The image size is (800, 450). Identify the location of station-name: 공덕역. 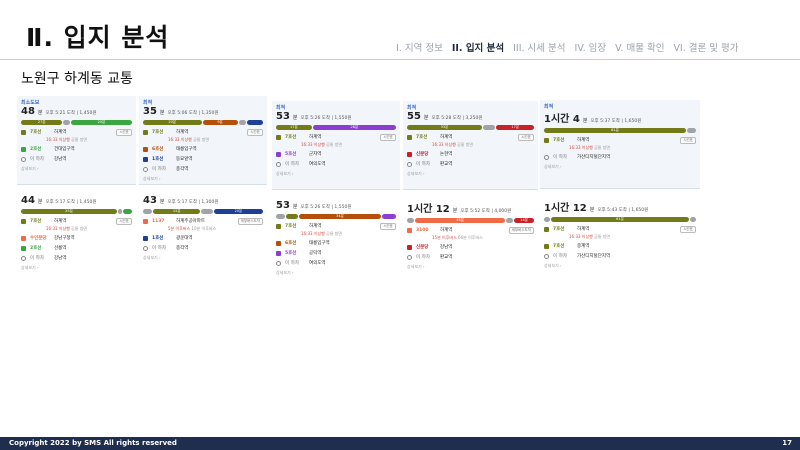
(315, 253).